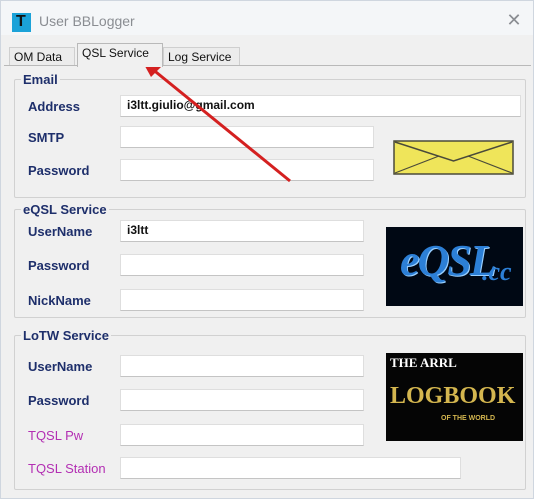 The width and height of the screenshot is (534, 500). I want to click on close-icon: ✕, so click(514, 20).